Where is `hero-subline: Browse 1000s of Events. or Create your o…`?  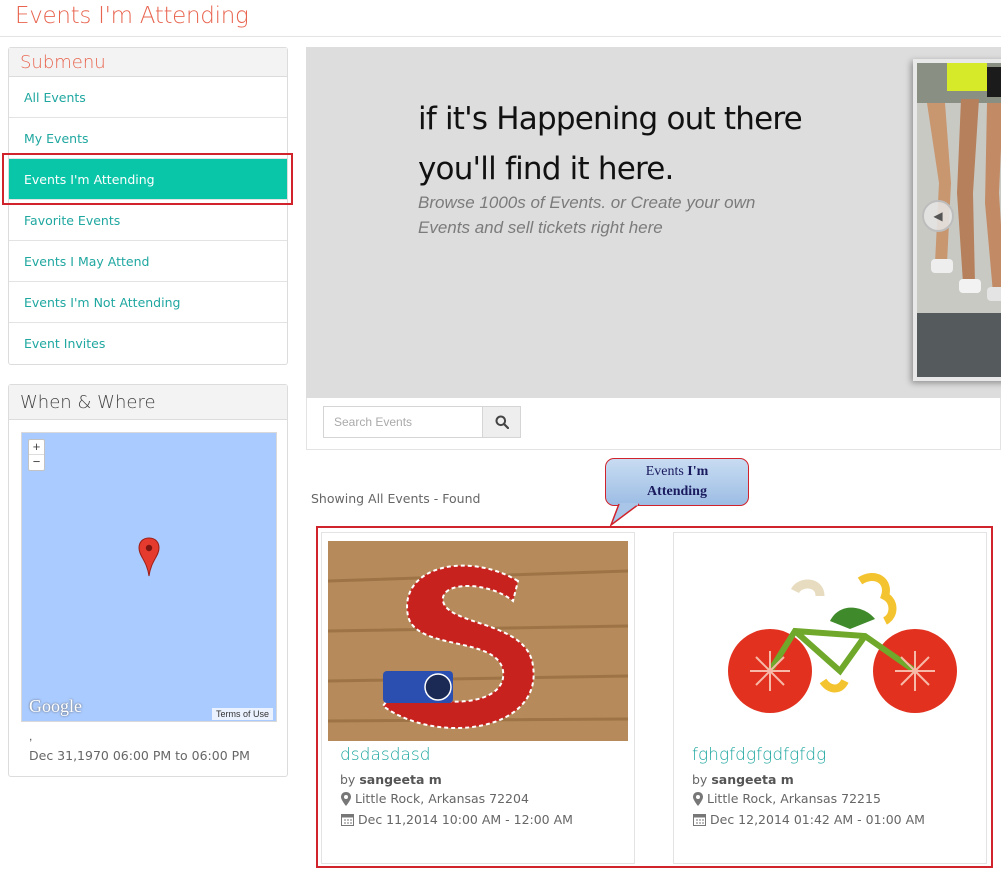 hero-subline: Browse 1000s of Events. or Create your o… is located at coordinates (598, 215).